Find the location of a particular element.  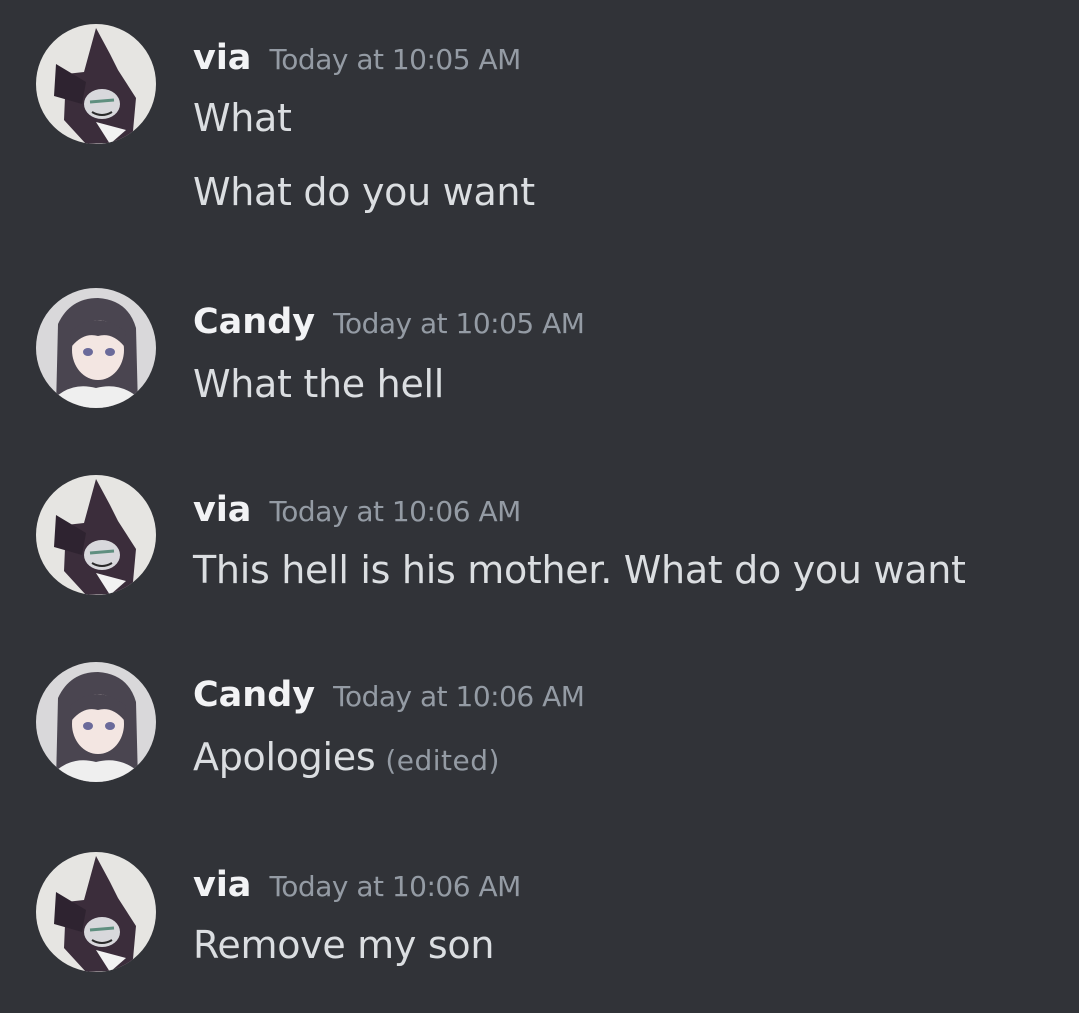

edited-label: (edited) is located at coordinates (442, 760).